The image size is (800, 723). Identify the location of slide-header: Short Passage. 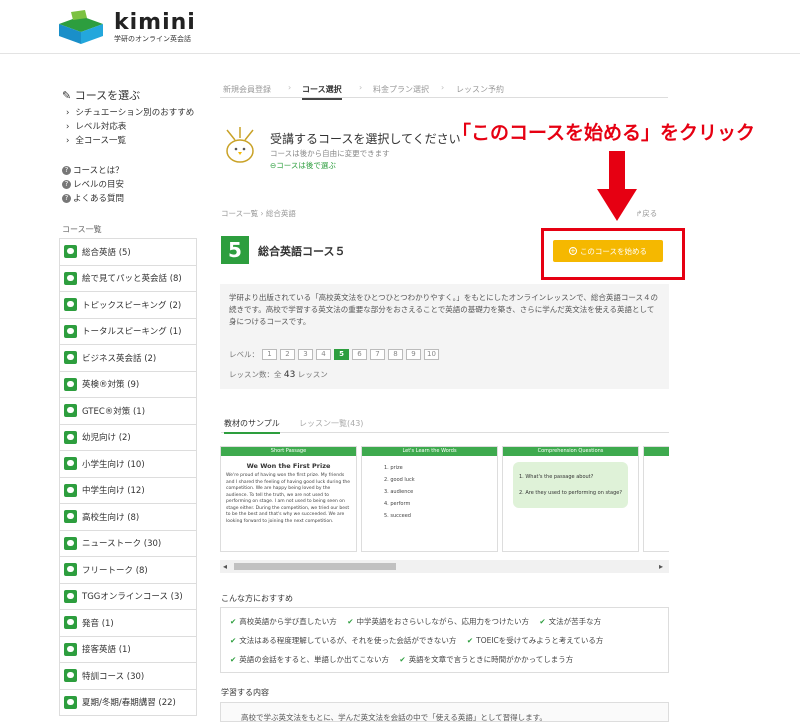
(288, 451).